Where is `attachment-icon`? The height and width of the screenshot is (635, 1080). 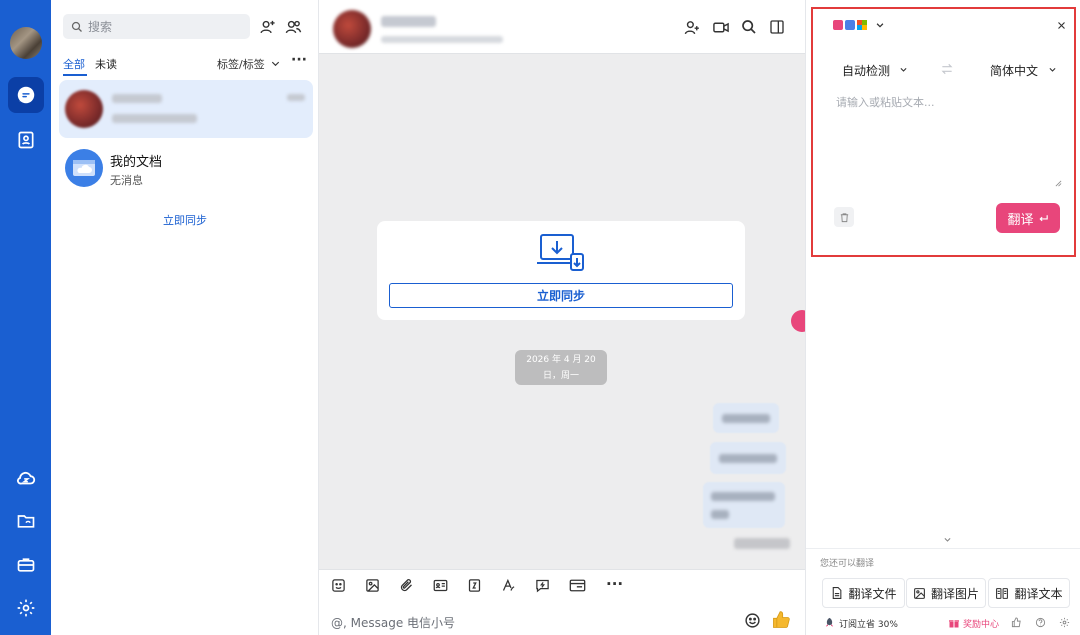
attachment-icon is located at coordinates (406, 585).